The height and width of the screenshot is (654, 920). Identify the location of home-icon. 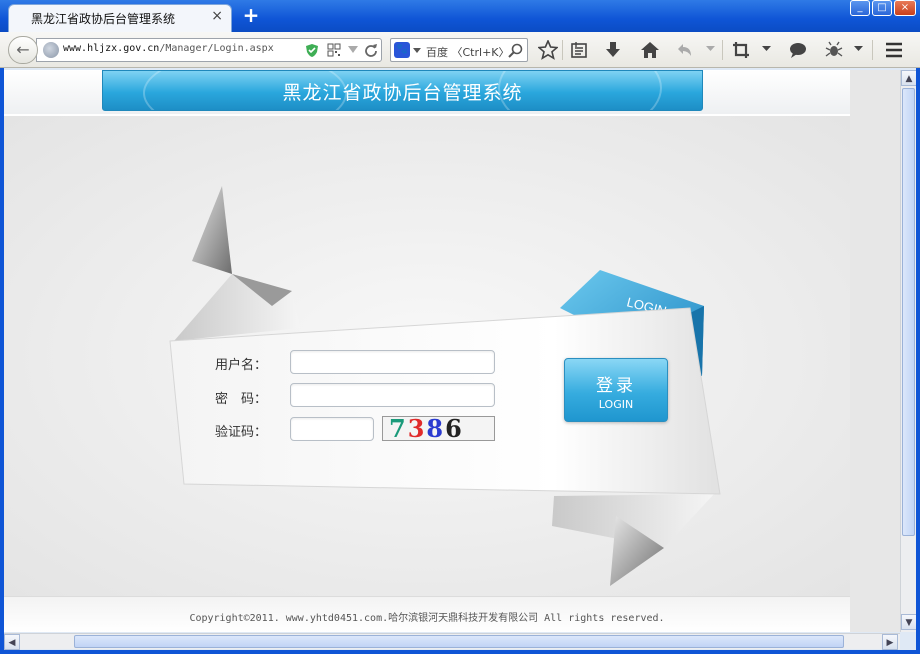
(650, 50).